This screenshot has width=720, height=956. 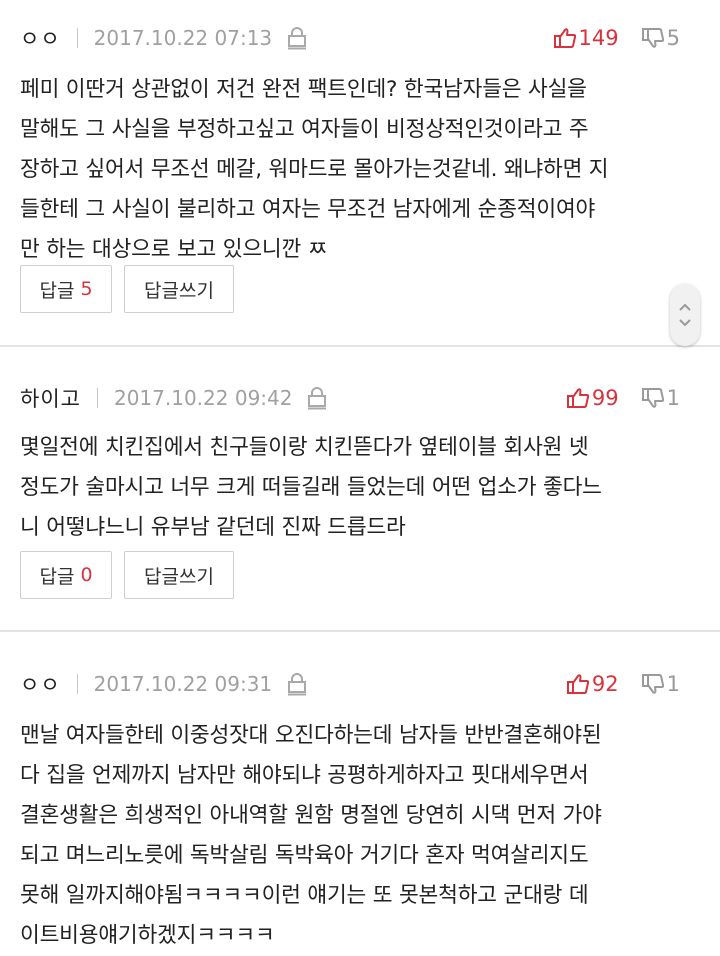 I want to click on reply-toggle-button: 답글 0, so click(x=66, y=575).